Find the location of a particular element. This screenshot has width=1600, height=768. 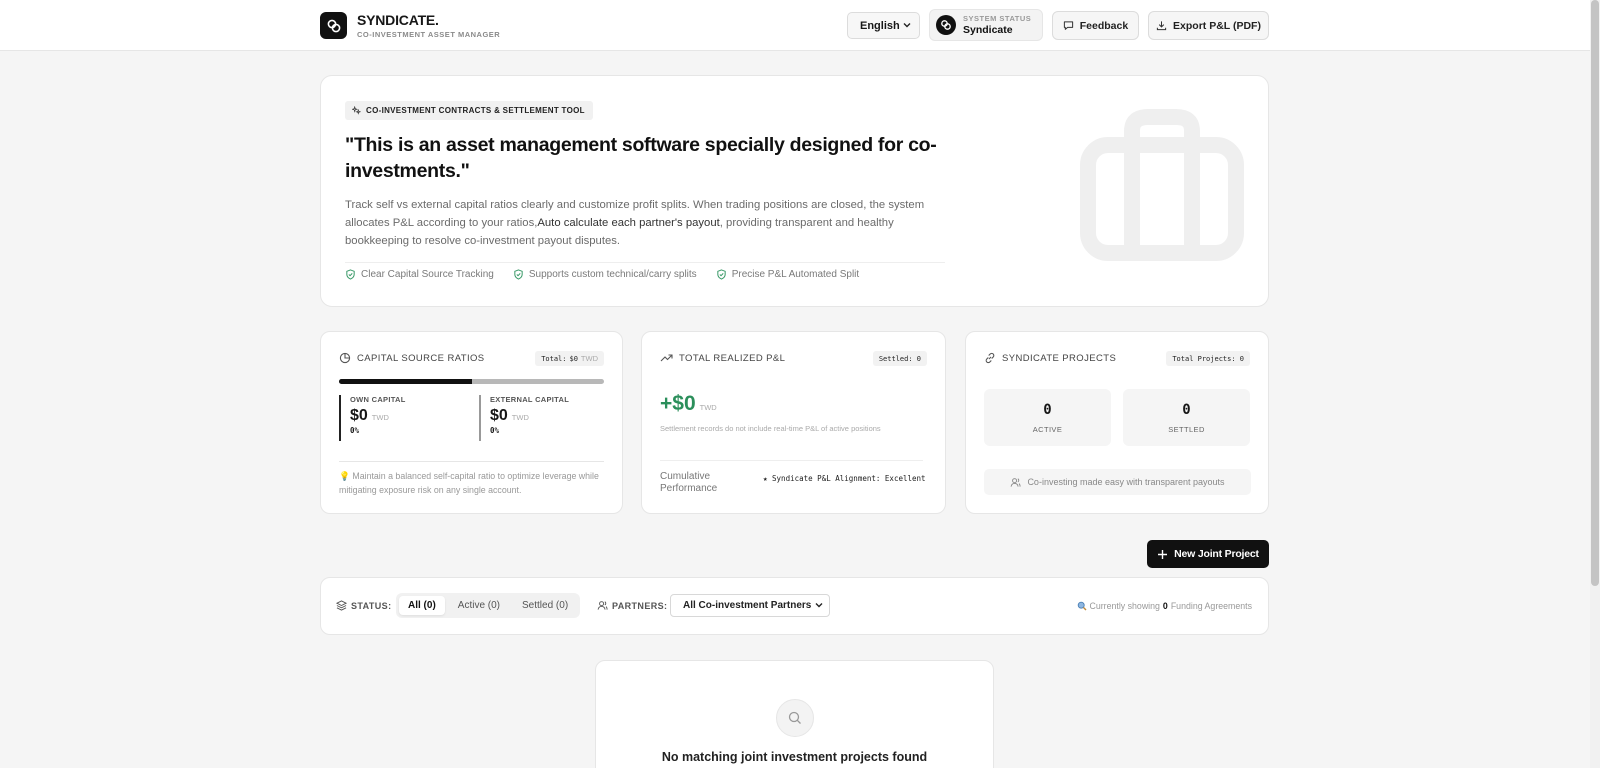

own-capital-label: OWN CAPITAL is located at coordinates (378, 399).